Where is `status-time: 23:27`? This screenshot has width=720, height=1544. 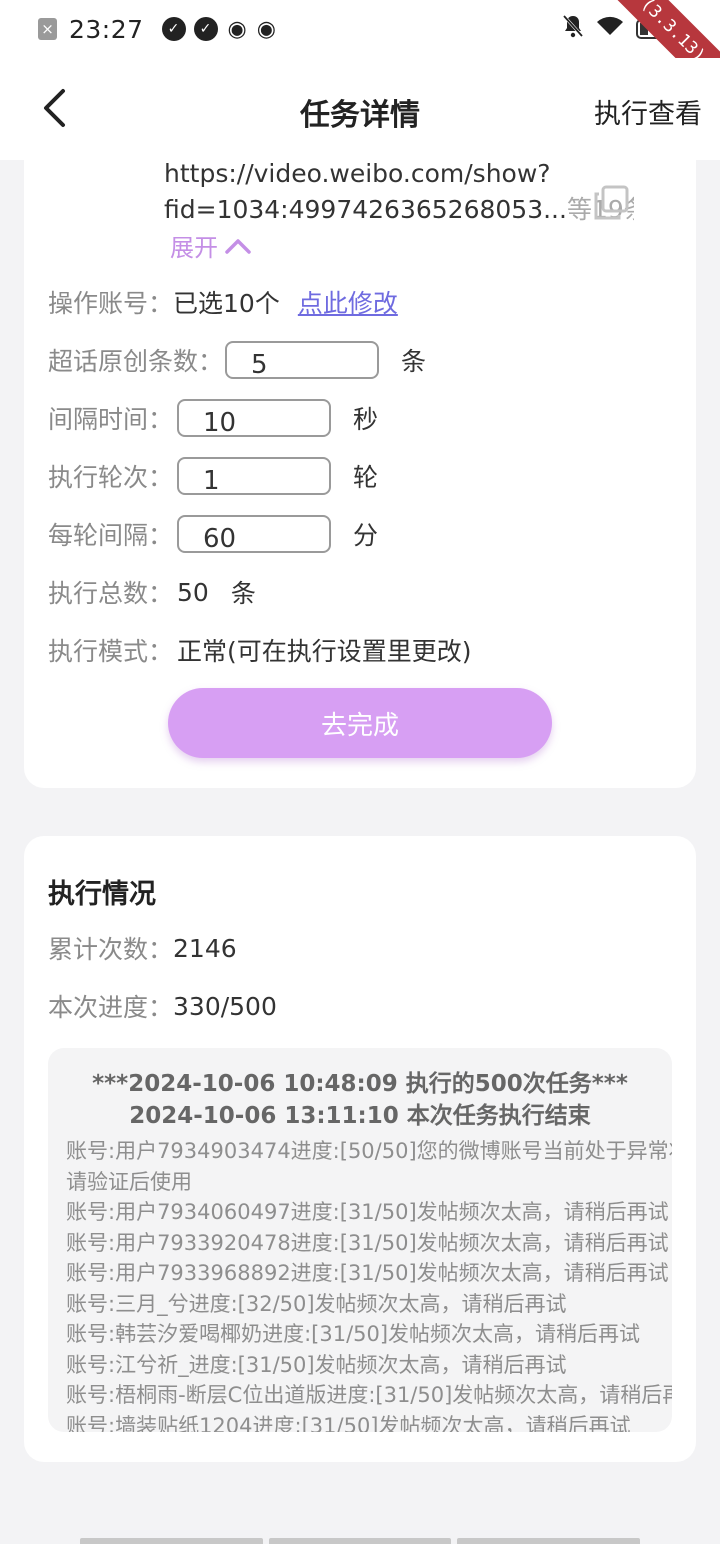 status-time: 23:27 is located at coordinates (106, 29).